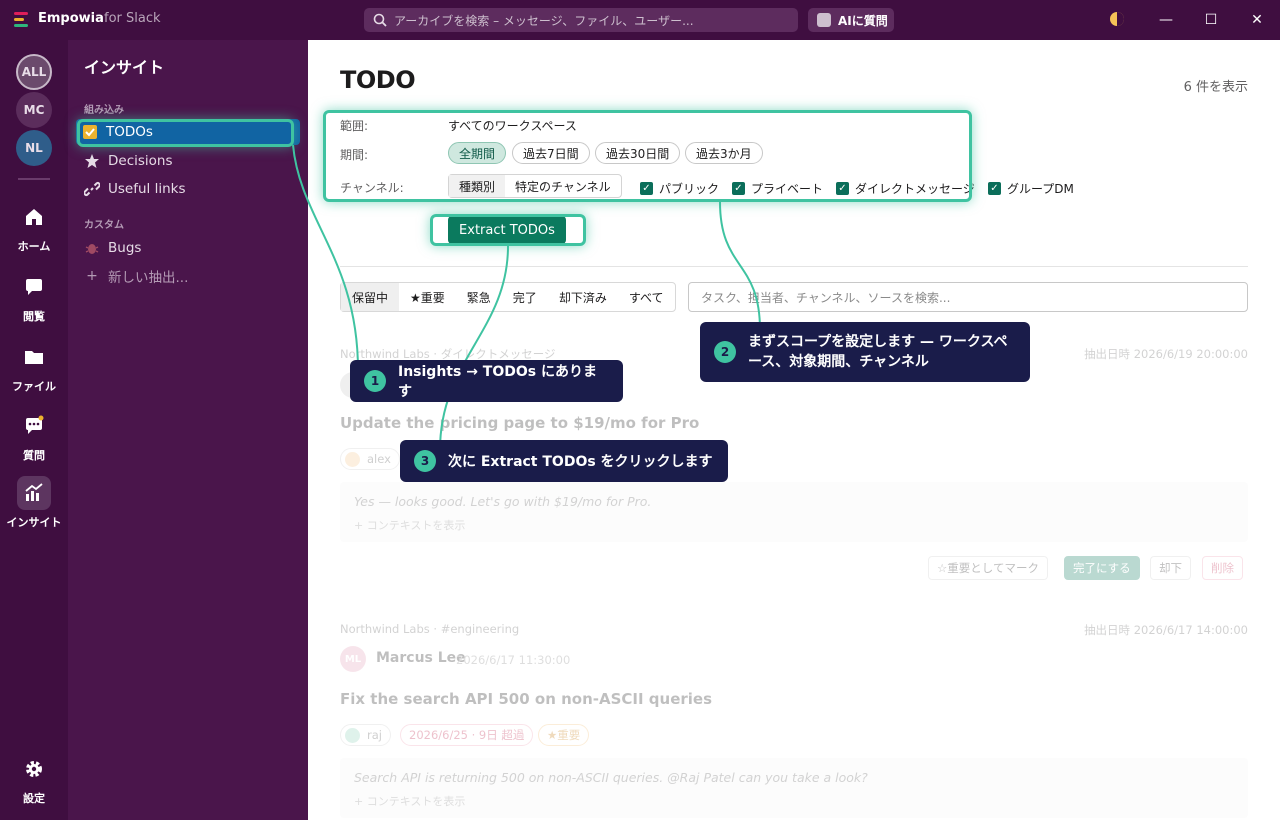 The image size is (1280, 820). I want to click on left-rail: ALL MC NL ホーム 閲覧 ファイル 質問 インサイト 設定, so click(34, 430).